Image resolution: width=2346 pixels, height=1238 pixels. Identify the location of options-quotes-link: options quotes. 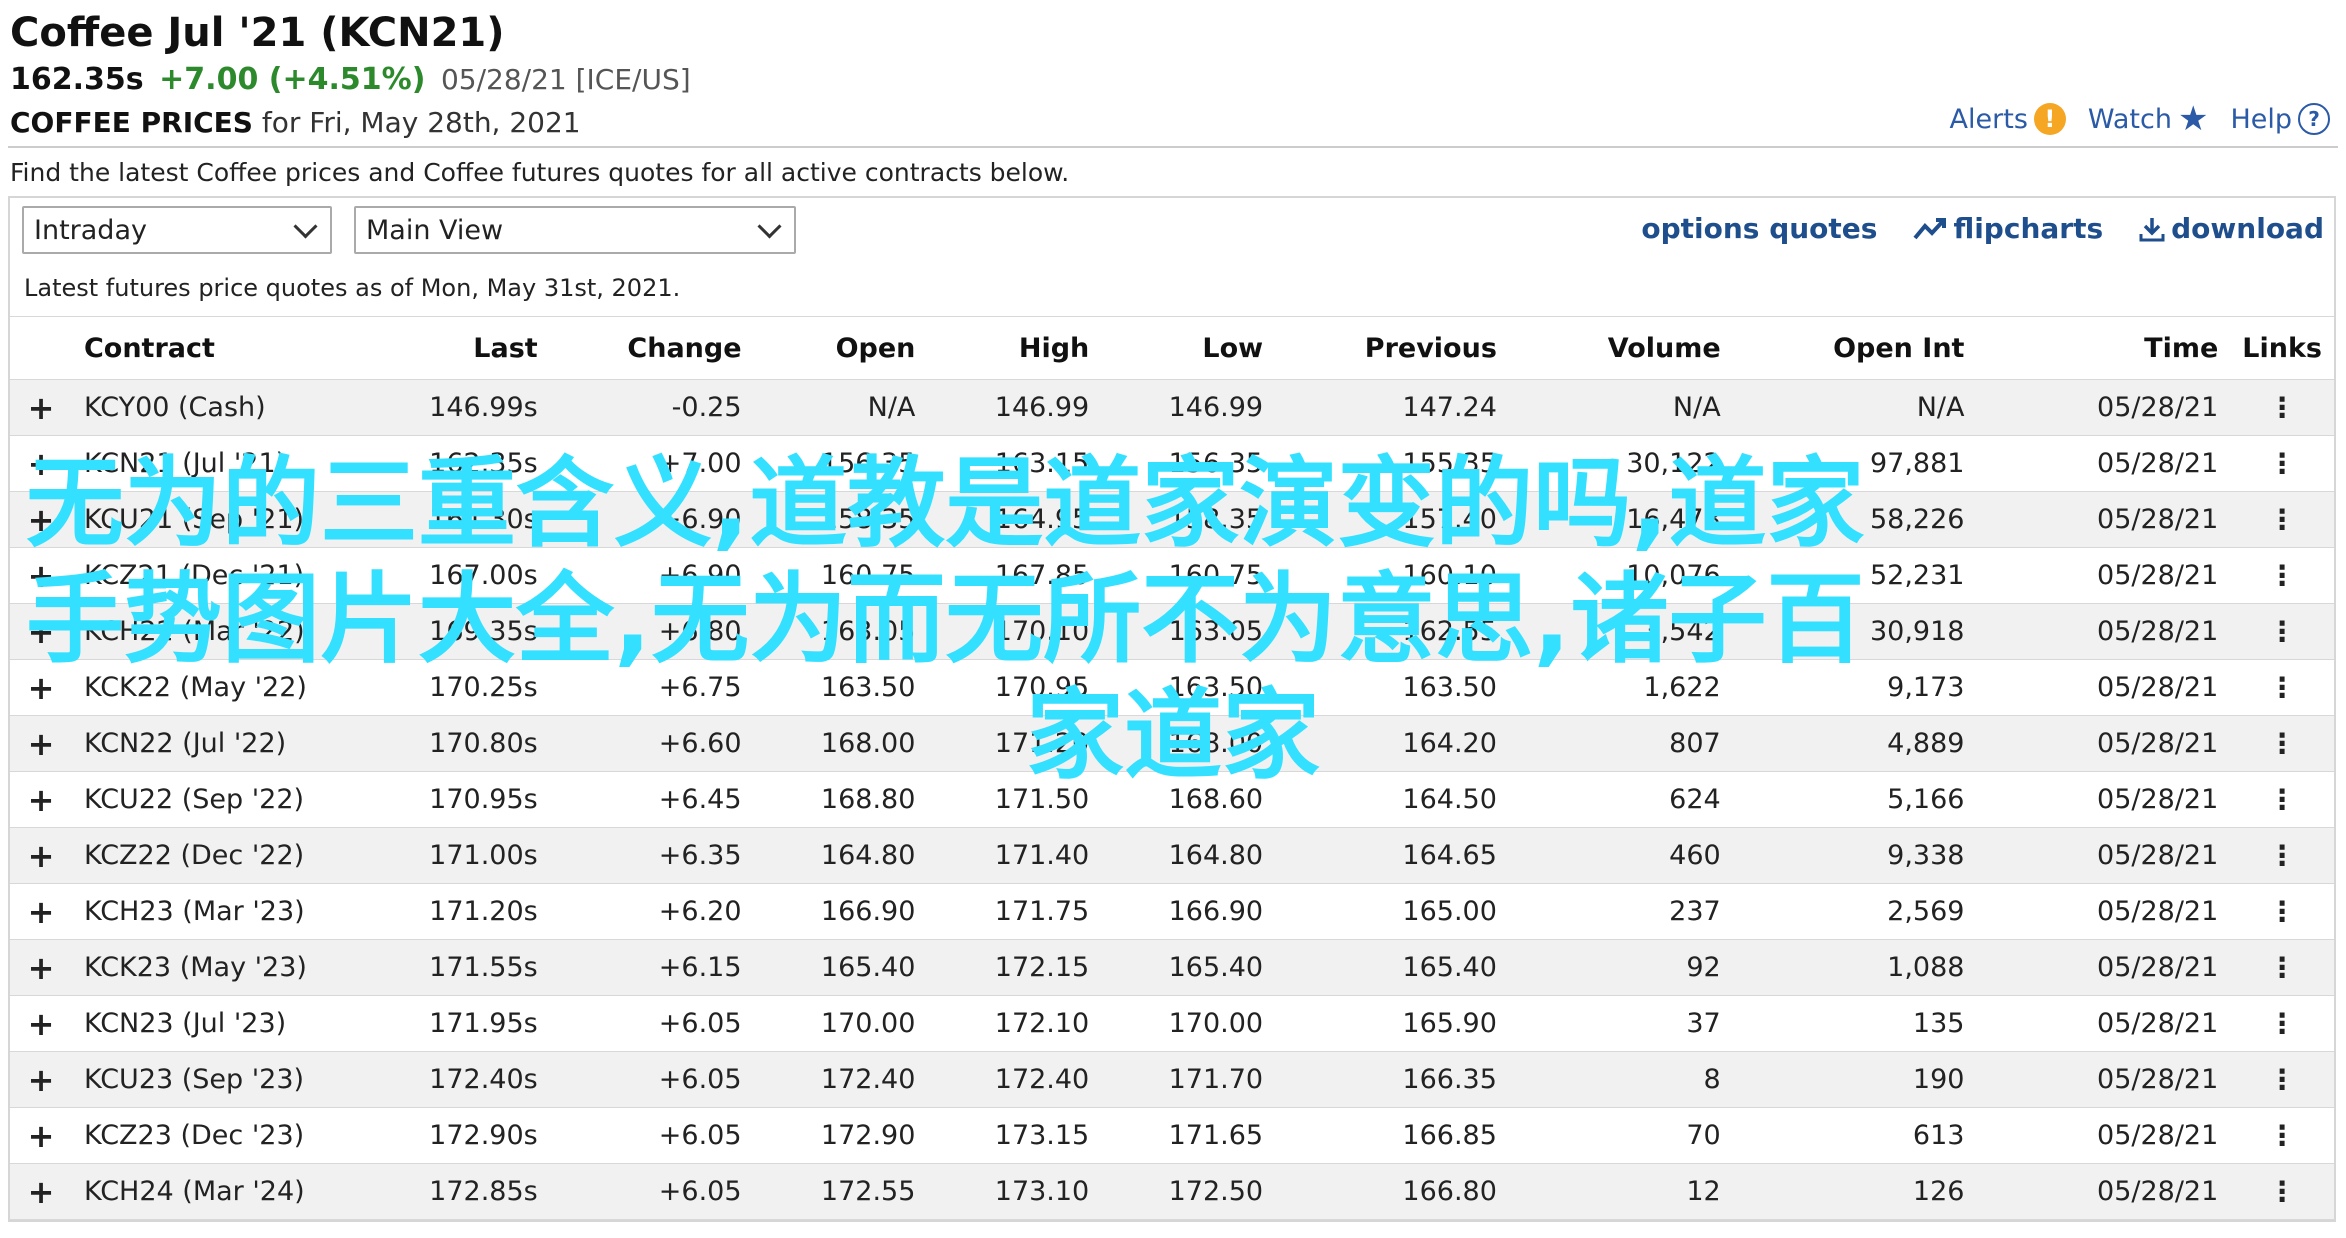
(1759, 228).